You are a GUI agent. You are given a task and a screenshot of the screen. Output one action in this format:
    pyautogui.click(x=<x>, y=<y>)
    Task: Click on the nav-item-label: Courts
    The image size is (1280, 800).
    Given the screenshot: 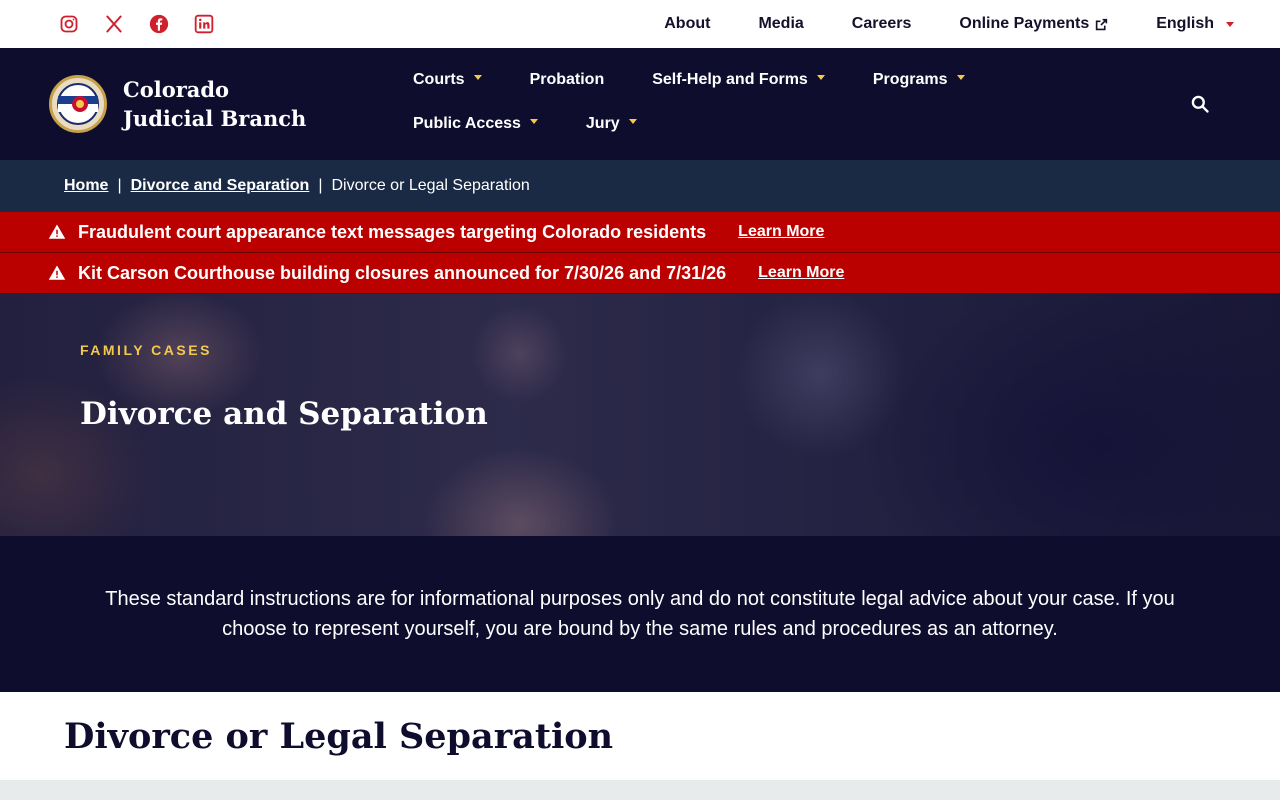 What is the action you would take?
    pyautogui.click(x=439, y=79)
    